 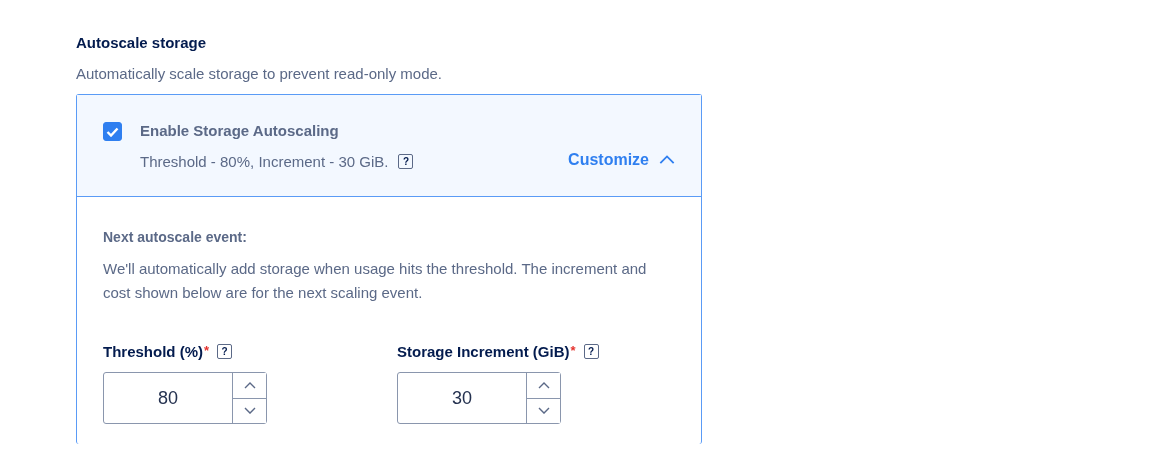 I want to click on customize-toggle: Customize, so click(x=621, y=160).